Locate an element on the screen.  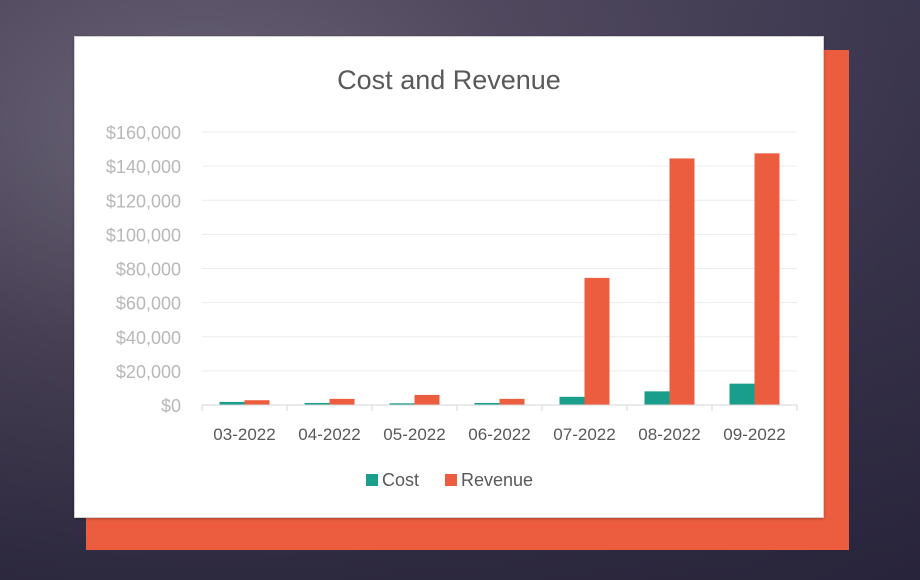
legend: Cost Revenue is located at coordinates (449, 480).